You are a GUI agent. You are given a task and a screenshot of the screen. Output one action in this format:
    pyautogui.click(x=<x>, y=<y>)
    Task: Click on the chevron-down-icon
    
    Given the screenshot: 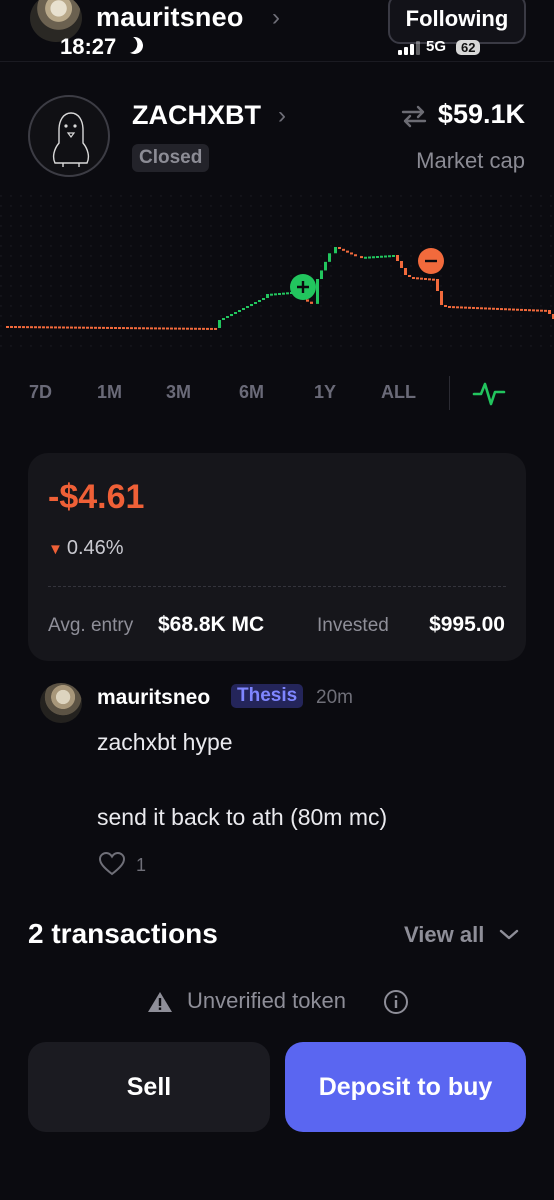 What is the action you would take?
    pyautogui.click(x=509, y=934)
    